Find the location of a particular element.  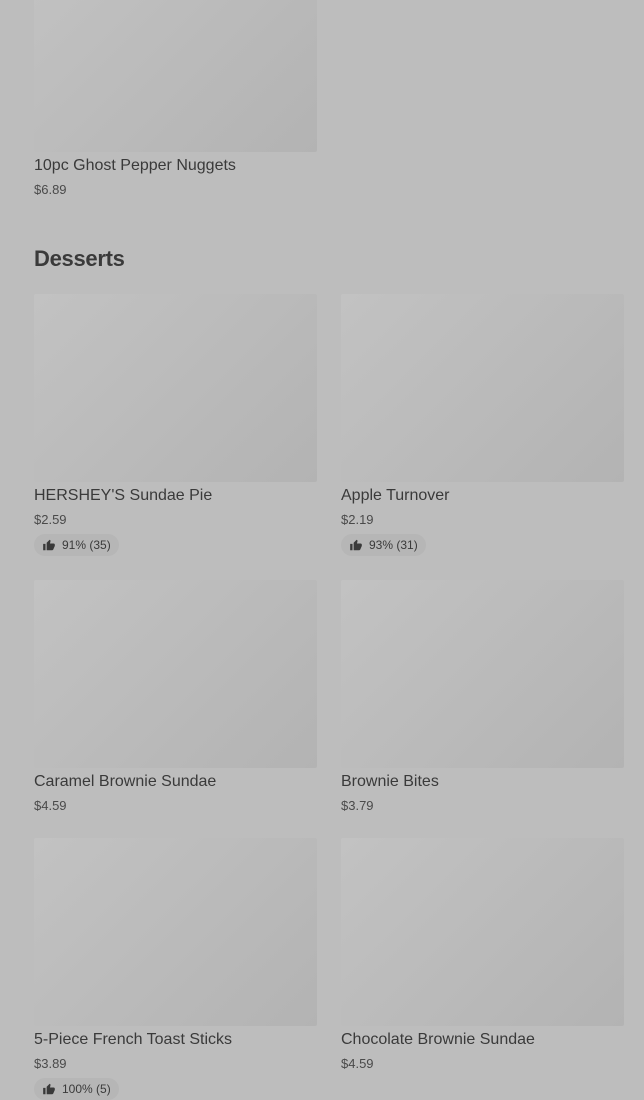

section-title-desserts: Desserts is located at coordinates (79, 258).